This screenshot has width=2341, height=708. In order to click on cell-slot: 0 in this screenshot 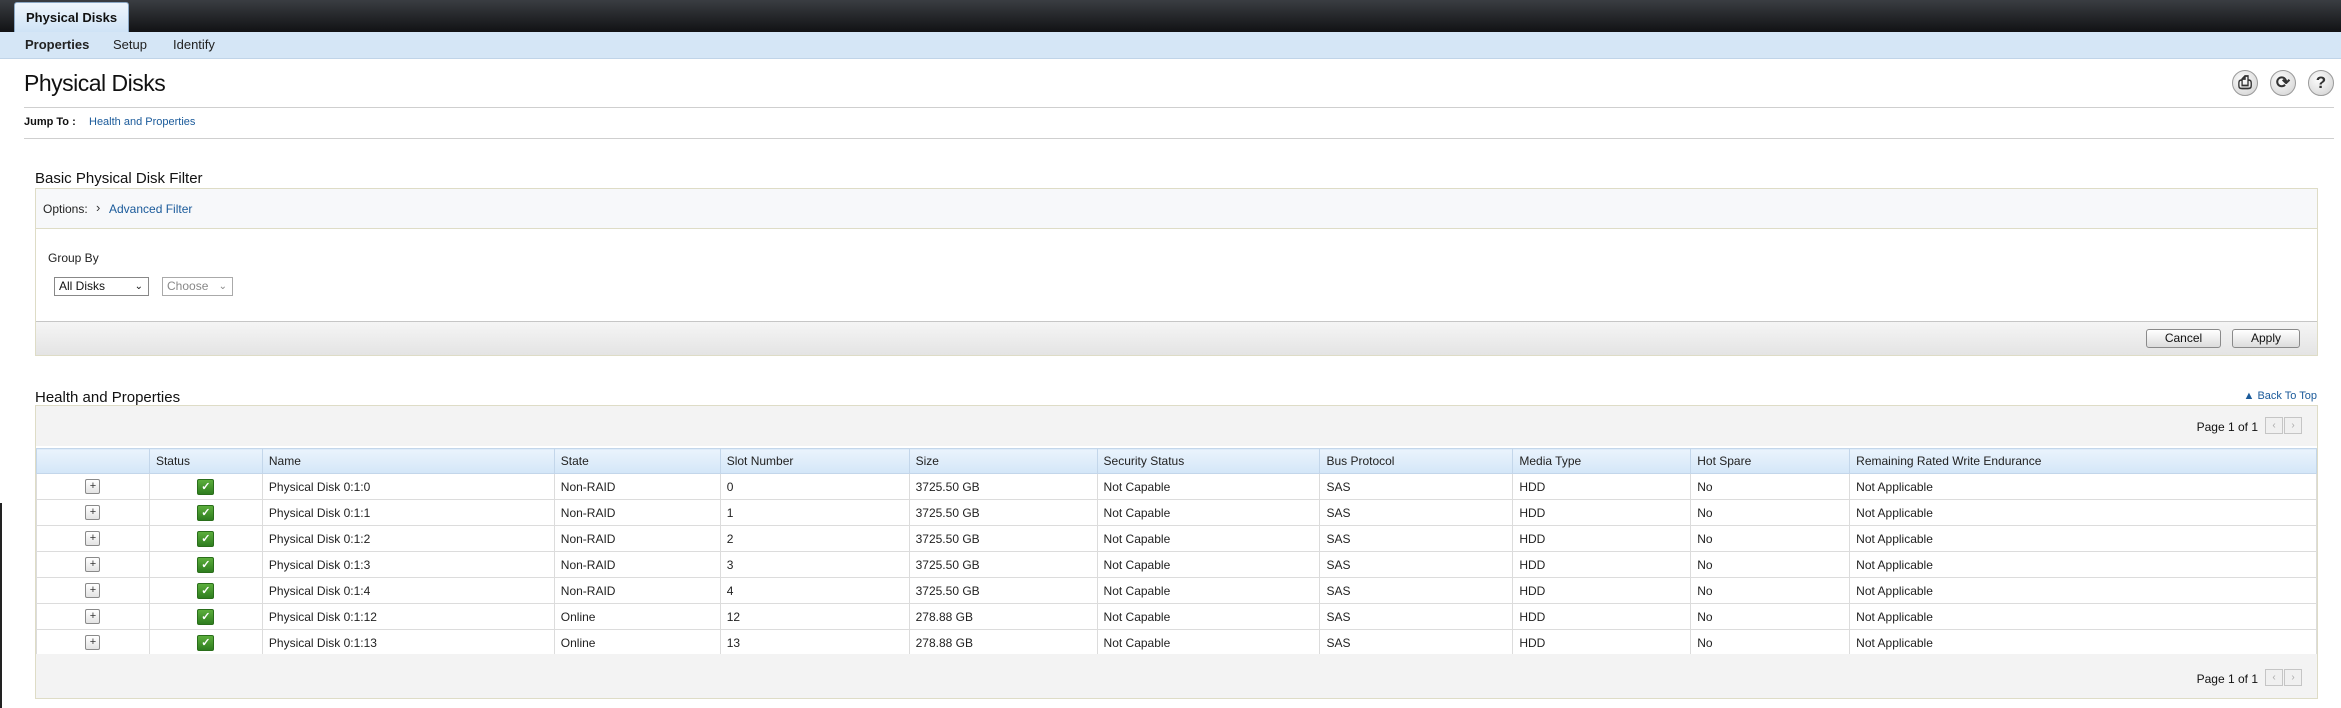, I will do `click(814, 486)`.